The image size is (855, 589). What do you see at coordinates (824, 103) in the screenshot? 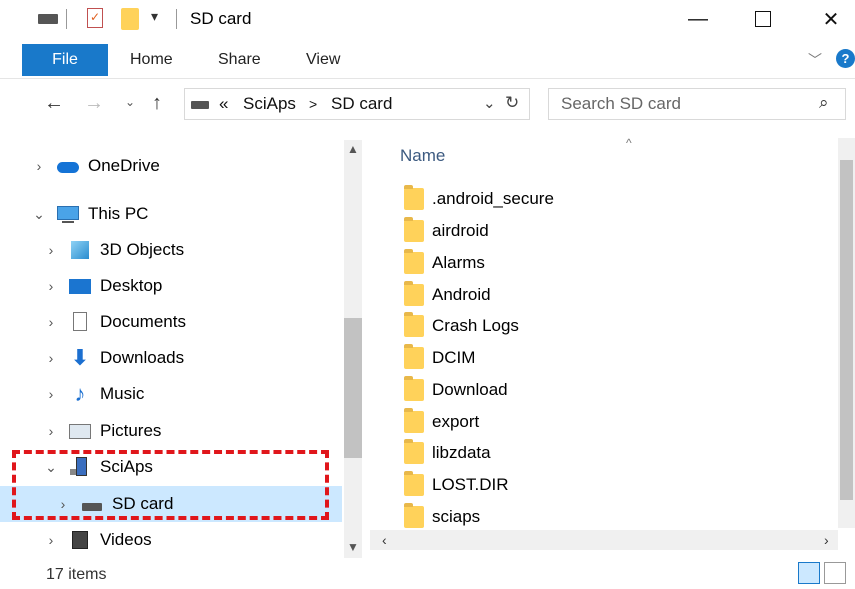
I see `search-icon: ⌕` at bounding box center [824, 103].